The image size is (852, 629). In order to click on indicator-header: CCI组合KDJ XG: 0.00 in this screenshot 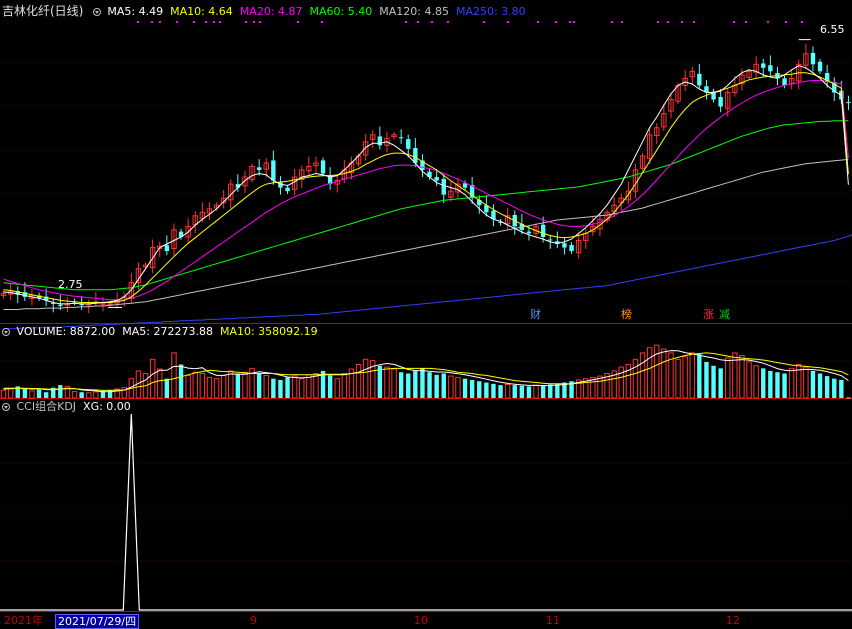, I will do `click(70, 406)`.